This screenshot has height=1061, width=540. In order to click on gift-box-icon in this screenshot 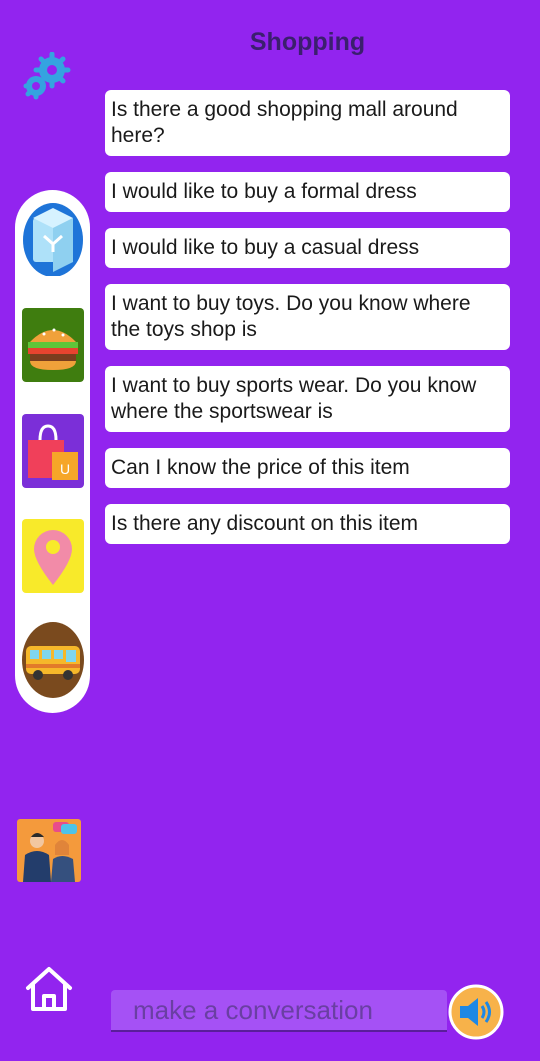, I will do `click(53, 238)`.